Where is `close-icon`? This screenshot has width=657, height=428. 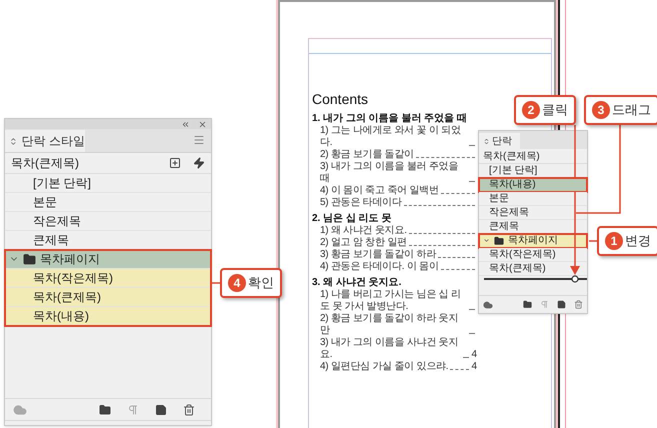
close-icon is located at coordinates (202, 124).